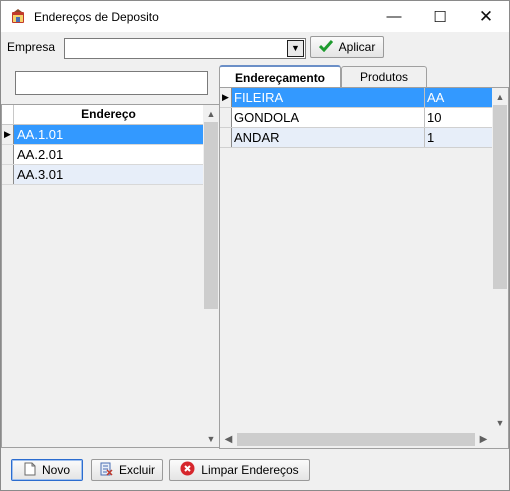 This screenshot has height=491, width=510. I want to click on table-row: ▶ FILEIRA AA, so click(356, 98).